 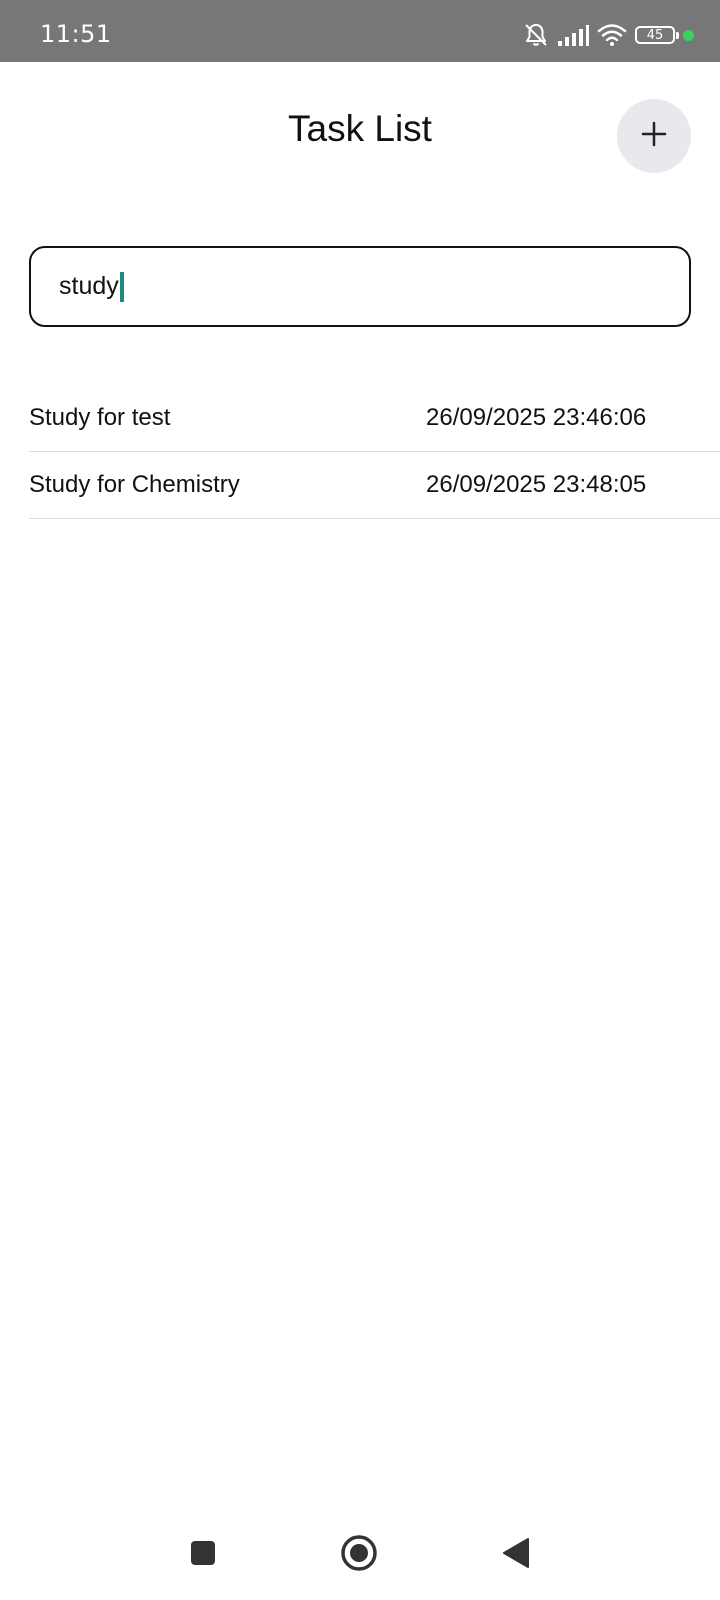 I want to click on task-date: 26/09/2025 23:46:06, so click(x=536, y=417).